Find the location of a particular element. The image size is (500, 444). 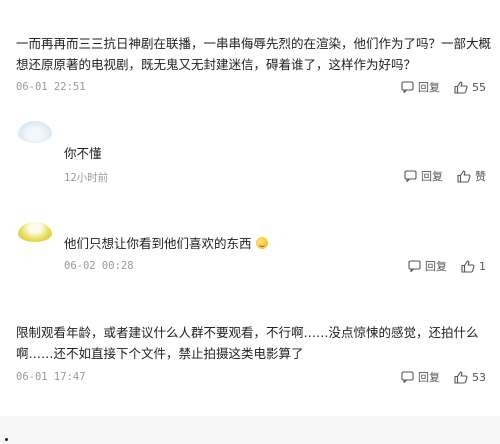

comment-actions: 回复 1 is located at coordinates (447, 266).